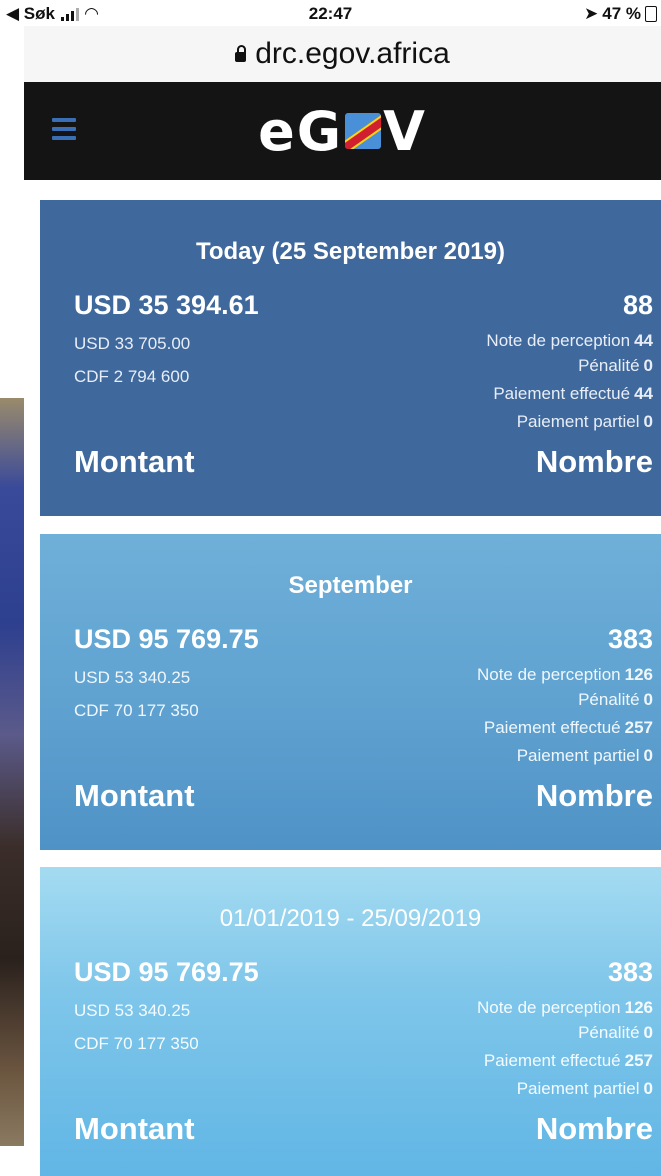 This screenshot has width=661, height=1176. What do you see at coordinates (350, 251) in the screenshot?
I see `card-title: Today (25 September 2019)` at bounding box center [350, 251].